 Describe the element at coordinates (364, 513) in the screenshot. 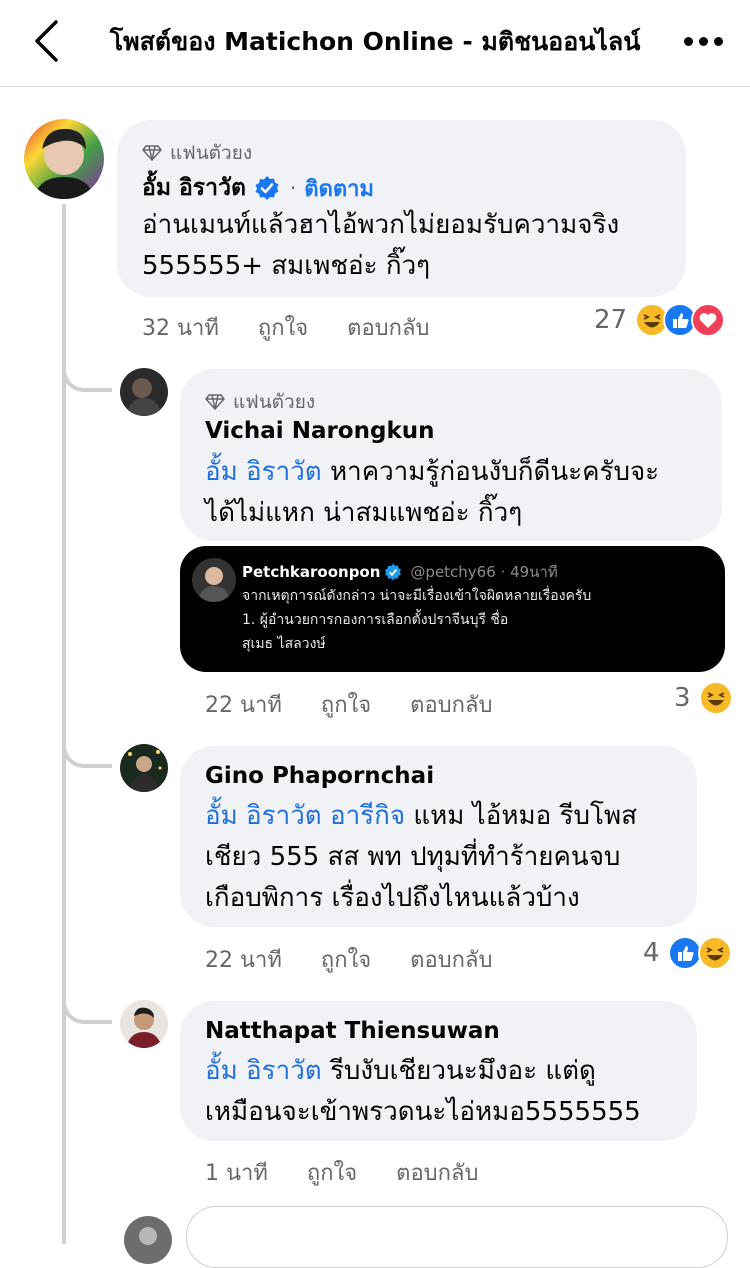

I see `comment-line: ได้ไม่แหก น่าสมแพชอ่ะ กิ๊วๆ` at that location.